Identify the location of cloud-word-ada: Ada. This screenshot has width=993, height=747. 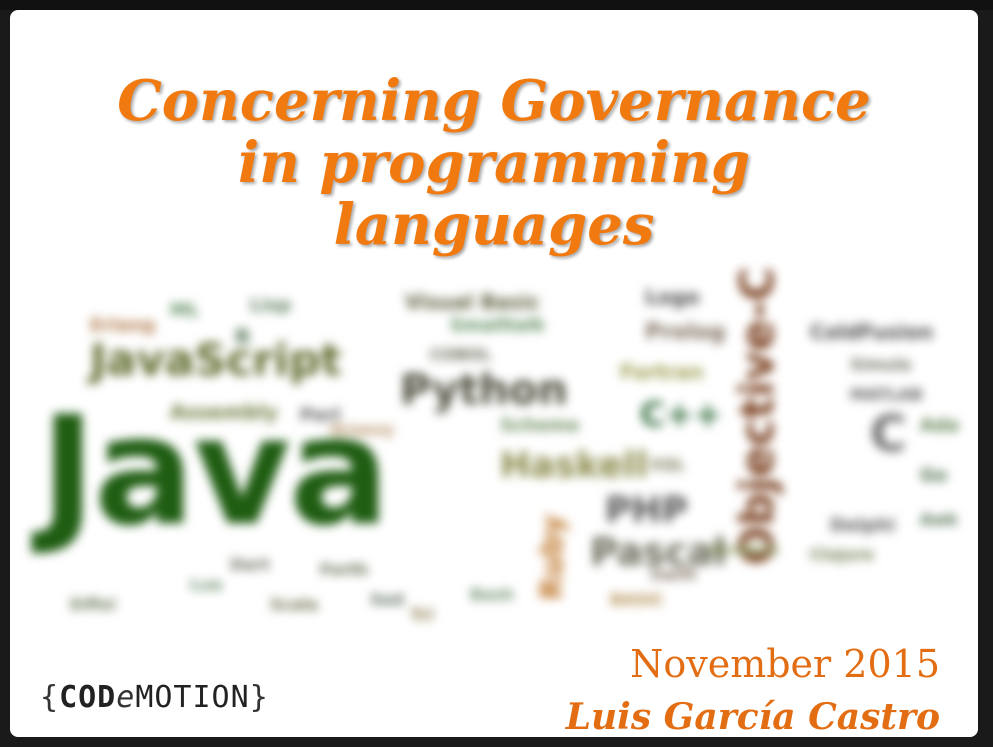
(939, 425).